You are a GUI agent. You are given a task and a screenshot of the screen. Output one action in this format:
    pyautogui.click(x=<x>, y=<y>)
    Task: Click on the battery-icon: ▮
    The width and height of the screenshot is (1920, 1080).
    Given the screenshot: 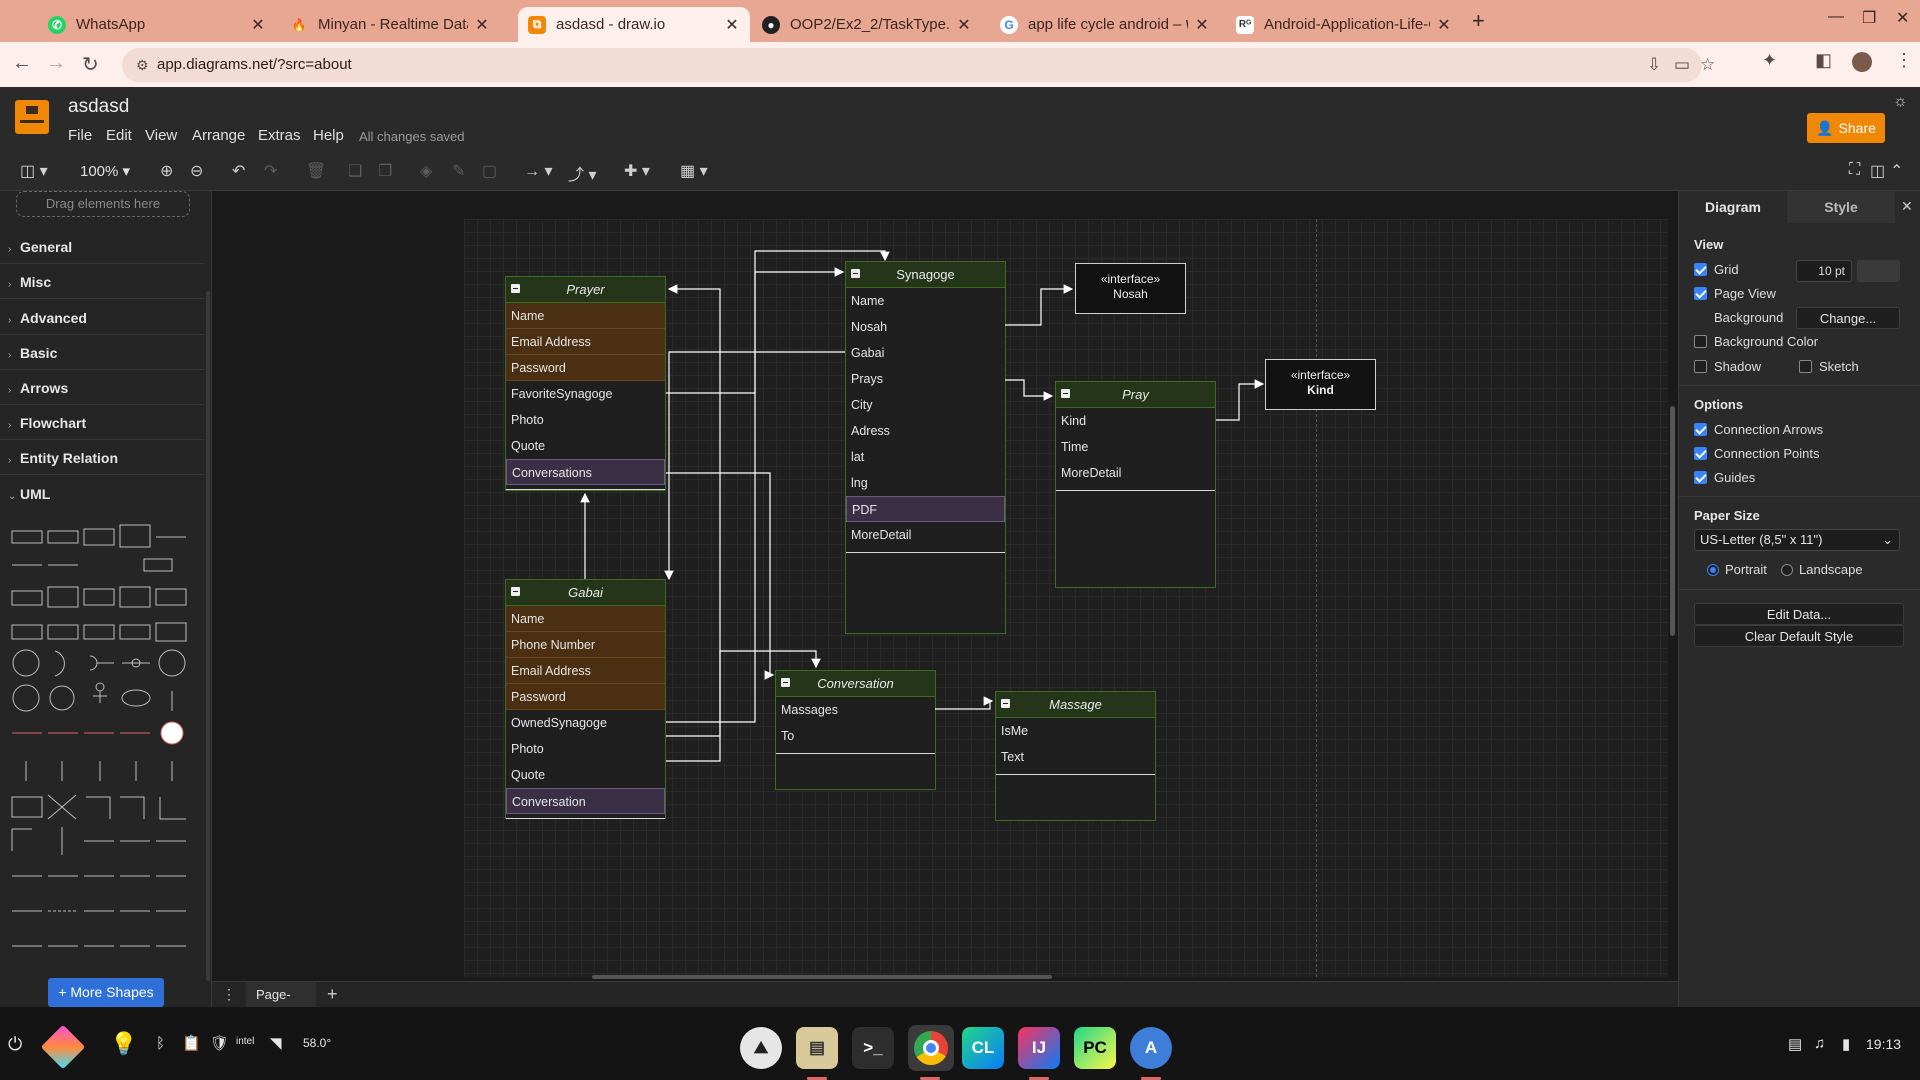 What is the action you would take?
    pyautogui.click(x=1846, y=1044)
    